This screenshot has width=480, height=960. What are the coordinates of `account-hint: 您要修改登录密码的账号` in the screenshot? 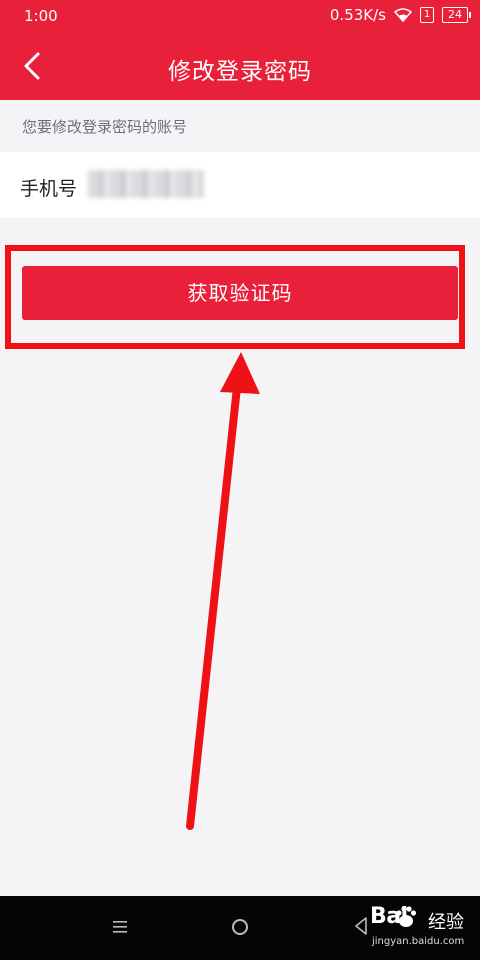 It's located at (105, 127).